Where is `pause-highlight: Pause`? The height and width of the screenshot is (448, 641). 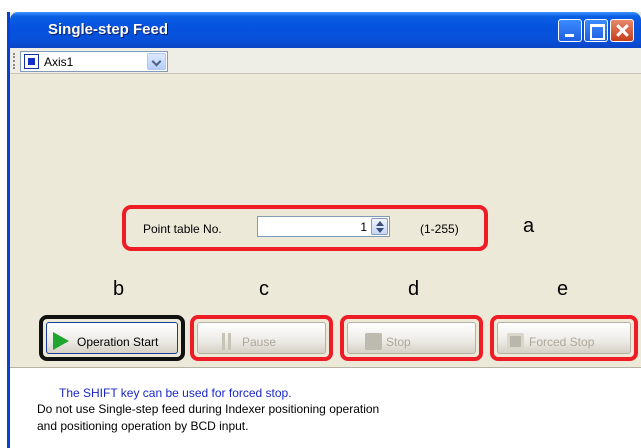
pause-highlight: Pause is located at coordinates (261, 338).